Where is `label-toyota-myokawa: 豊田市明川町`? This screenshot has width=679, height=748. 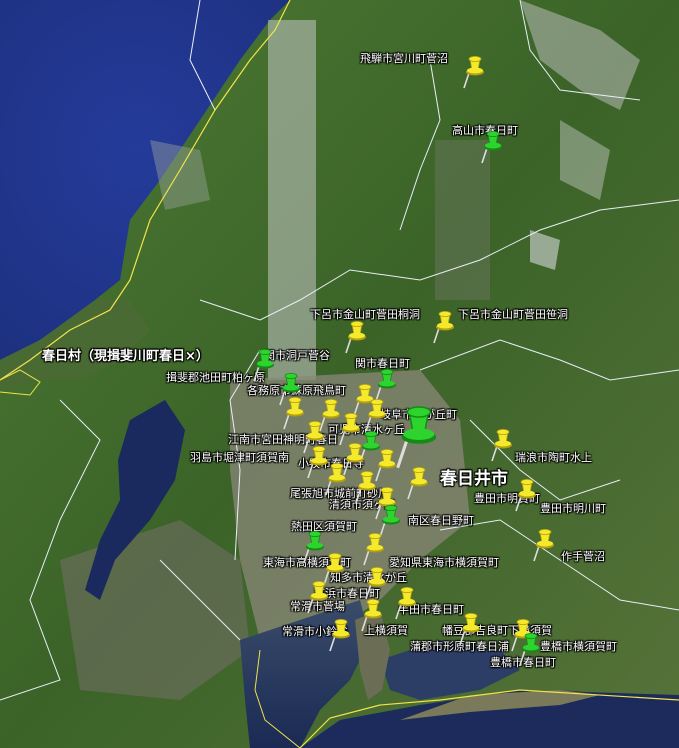 label-toyota-myokawa: 豊田市明川町 is located at coordinates (573, 509).